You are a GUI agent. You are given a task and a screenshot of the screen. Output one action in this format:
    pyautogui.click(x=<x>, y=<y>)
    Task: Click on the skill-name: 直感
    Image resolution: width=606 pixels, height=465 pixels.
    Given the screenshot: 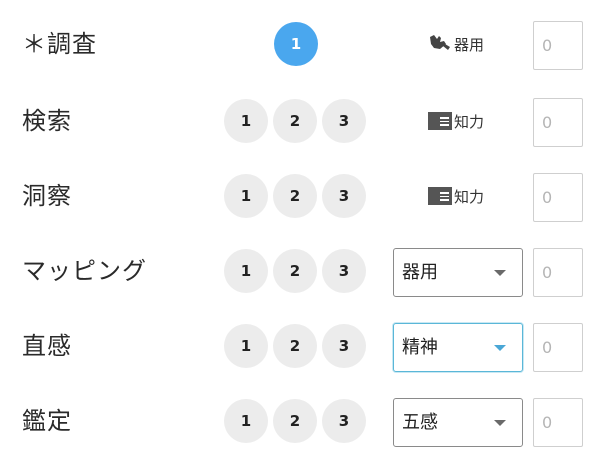 What is the action you would take?
    pyautogui.click(x=47, y=346)
    